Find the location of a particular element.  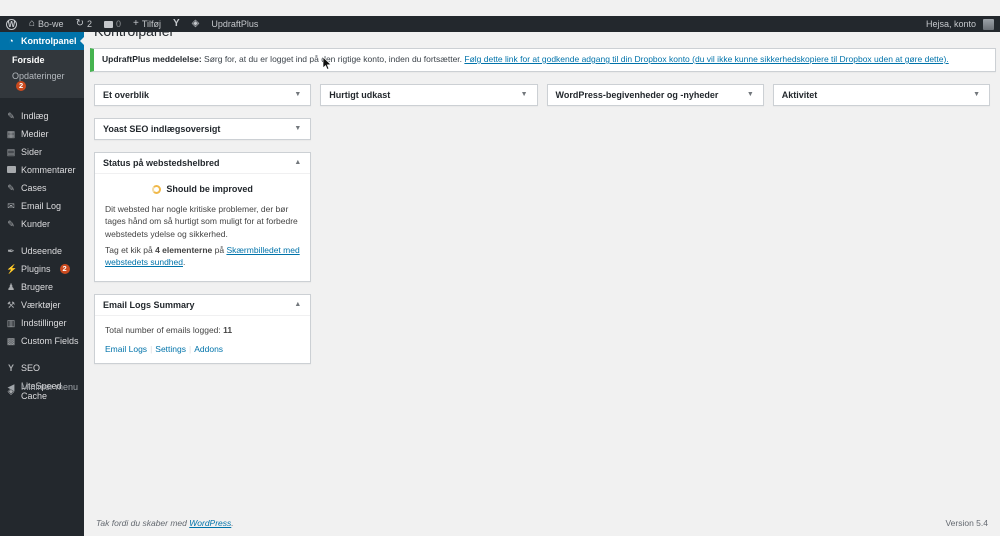

custom-fields-icon: ▩ is located at coordinates (11, 341).